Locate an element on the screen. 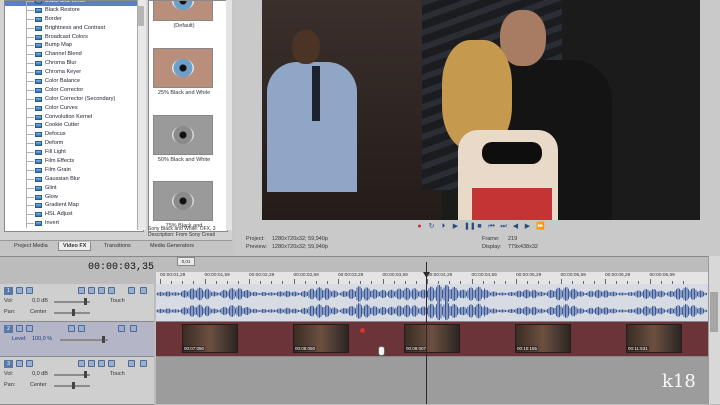 This screenshot has width=720, height=405. record-icon: ● is located at coordinates (419, 226).